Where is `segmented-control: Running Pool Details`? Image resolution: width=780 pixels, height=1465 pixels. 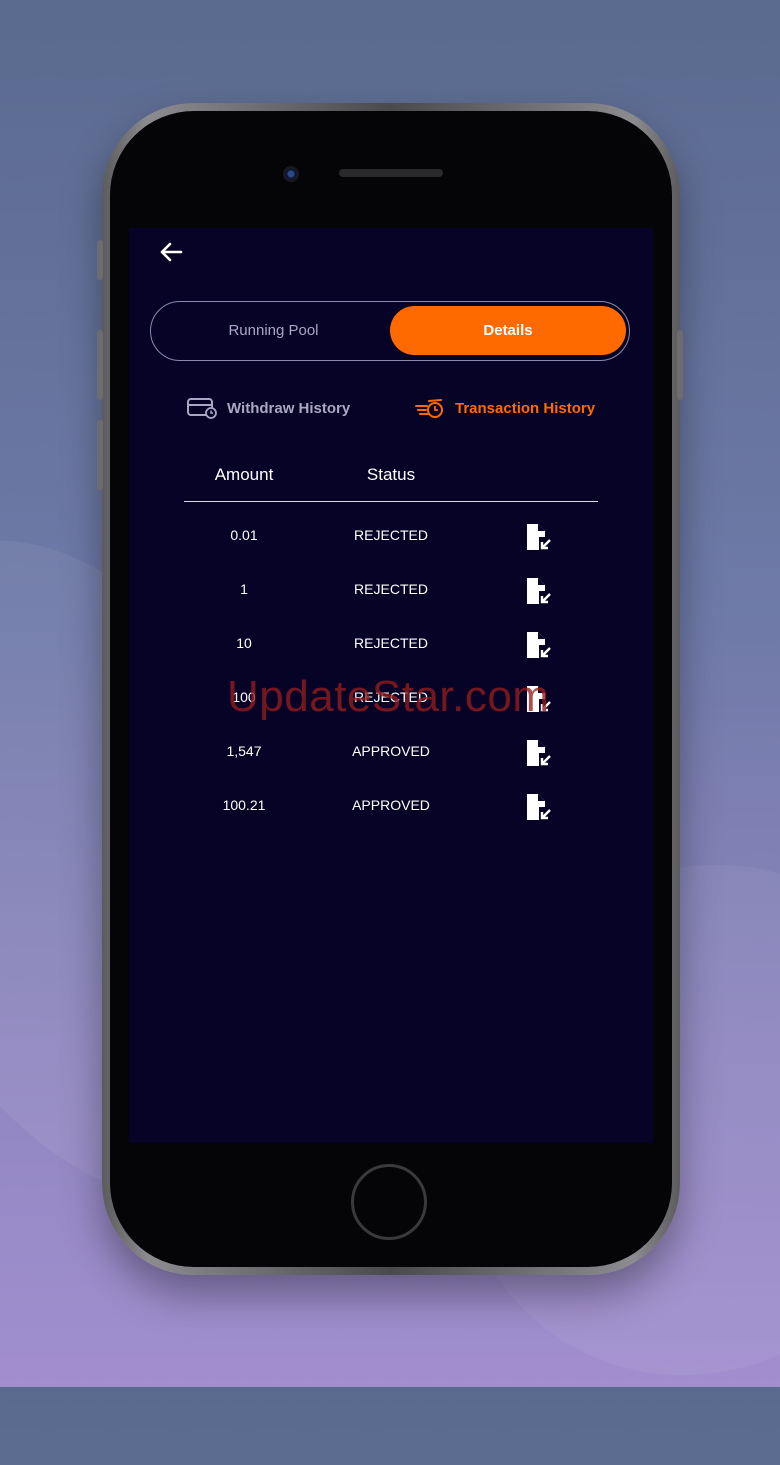 segmented-control: Running Pool Details is located at coordinates (390, 331).